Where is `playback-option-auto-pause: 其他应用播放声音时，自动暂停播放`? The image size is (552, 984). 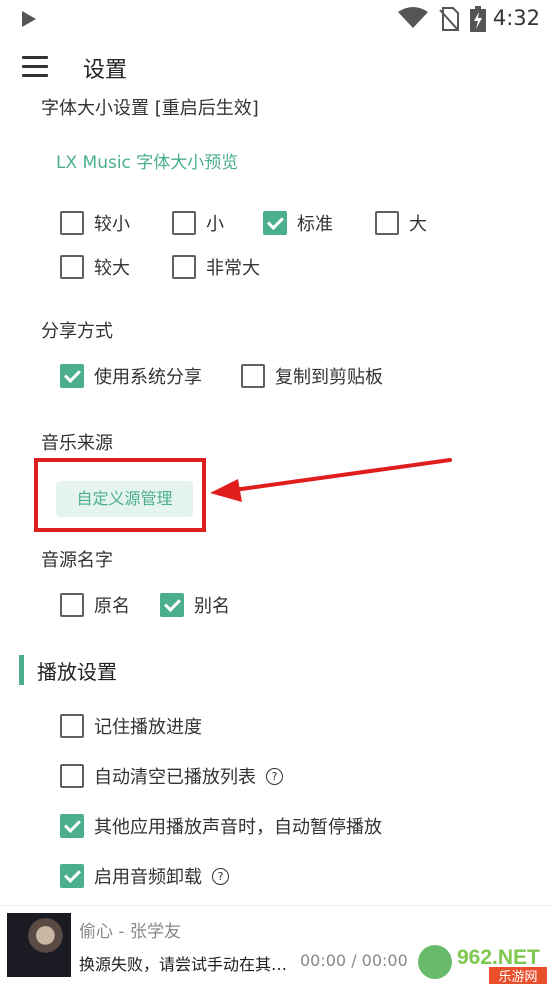 playback-option-auto-pause: 其他应用播放声音时，自动暂停播放 is located at coordinates (221, 826).